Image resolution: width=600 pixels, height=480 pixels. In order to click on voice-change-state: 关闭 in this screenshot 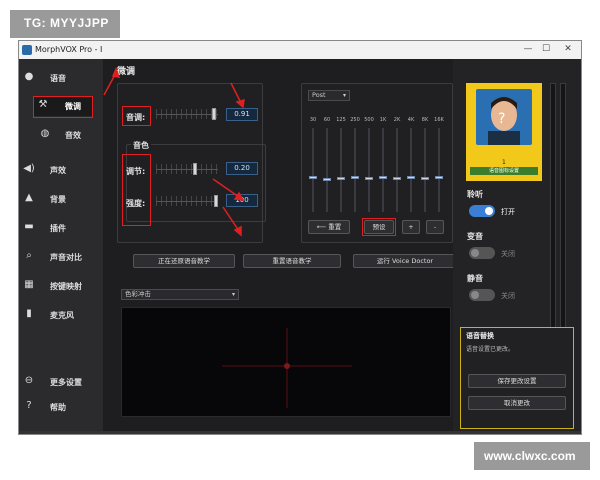, I will do `click(508, 254)`.